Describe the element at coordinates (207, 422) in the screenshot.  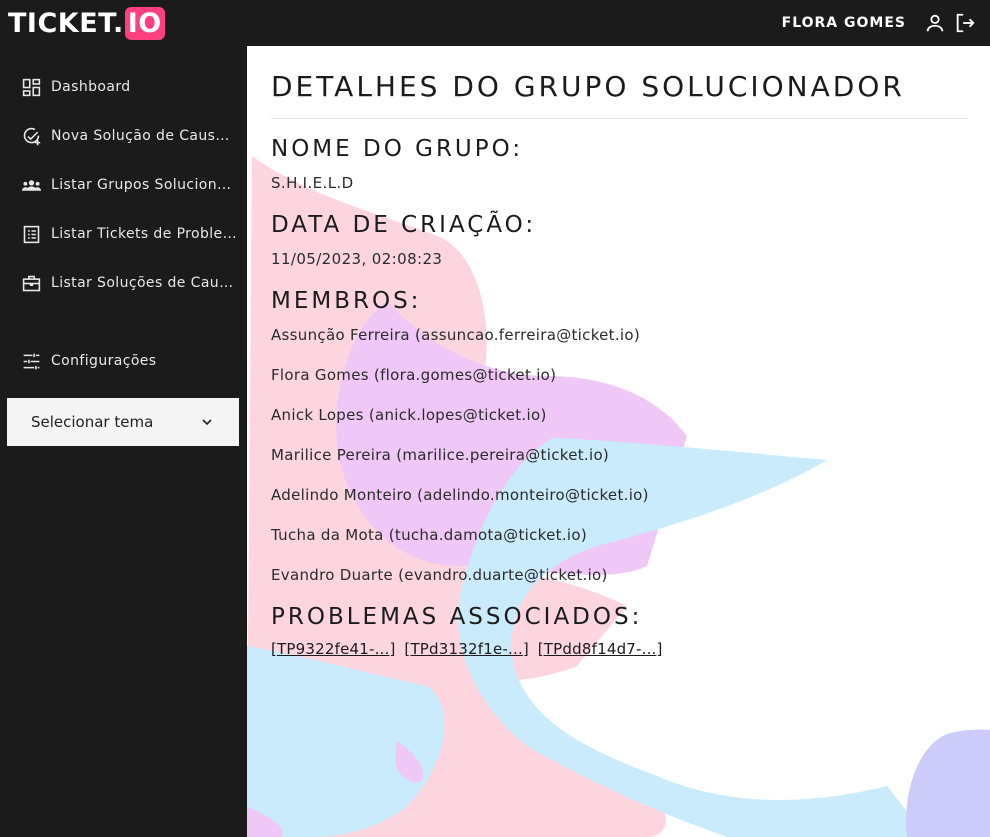
I see `chevron-down-icon` at that location.